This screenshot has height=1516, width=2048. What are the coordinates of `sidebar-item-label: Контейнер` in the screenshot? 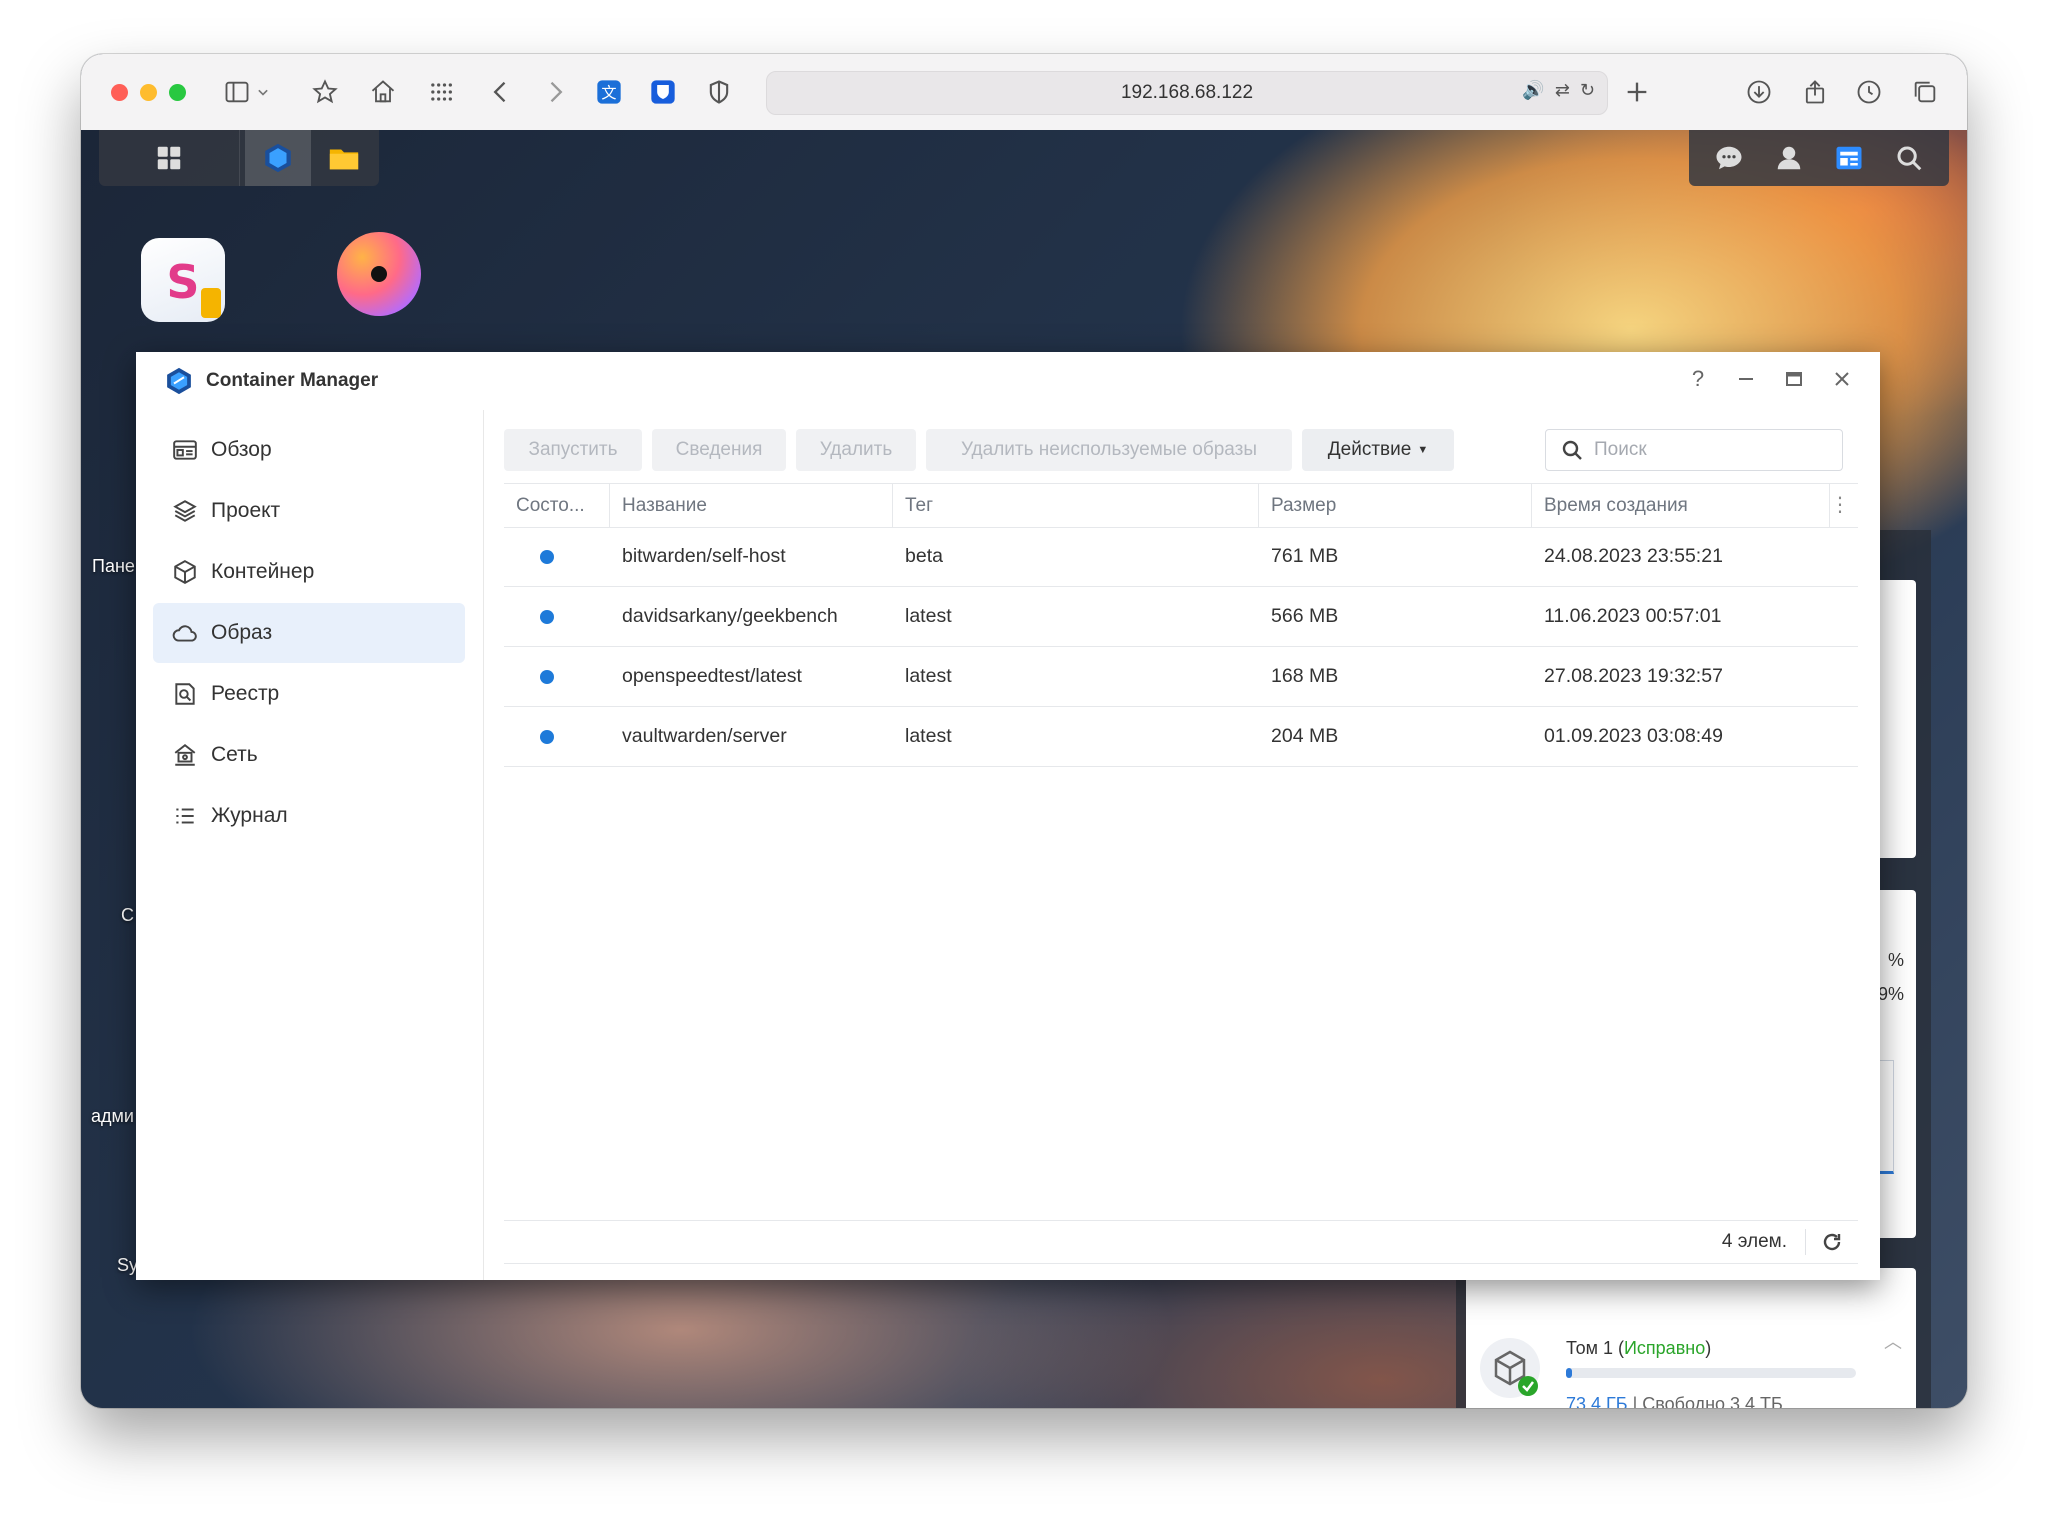 It's located at (263, 571).